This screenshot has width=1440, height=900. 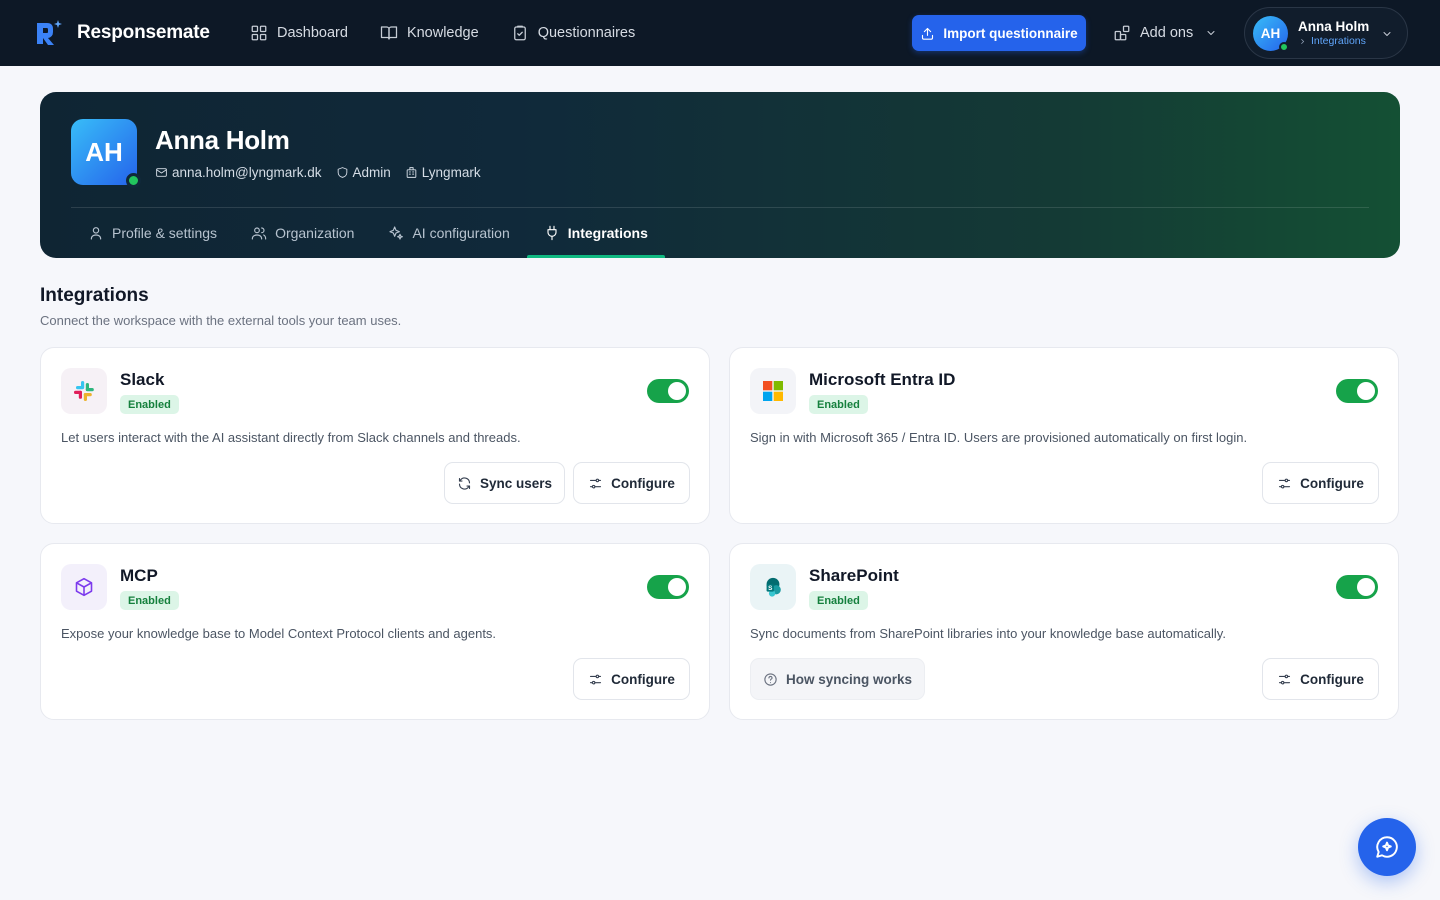 I want to click on import-questionnaire-button: Import questionnaire, so click(x=999, y=33).